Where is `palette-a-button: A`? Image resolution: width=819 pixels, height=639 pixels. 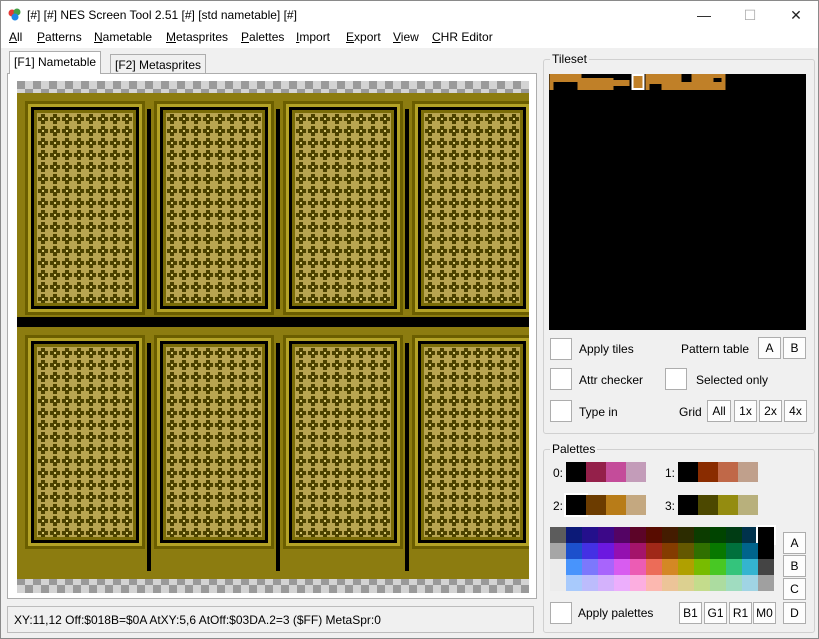 palette-a-button: A is located at coordinates (794, 543).